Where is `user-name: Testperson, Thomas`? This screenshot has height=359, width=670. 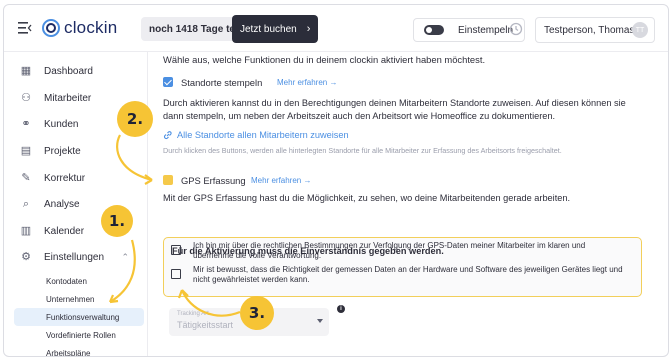 user-name: Testperson, Thomas is located at coordinates (589, 30).